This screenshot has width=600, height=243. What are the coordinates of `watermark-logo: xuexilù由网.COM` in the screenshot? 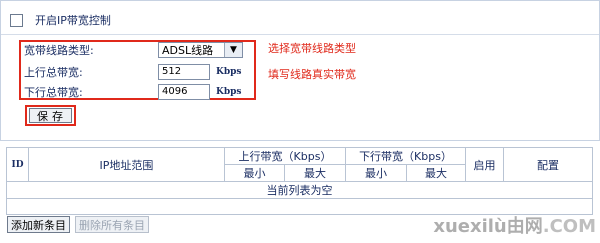 It's located at (514, 227).